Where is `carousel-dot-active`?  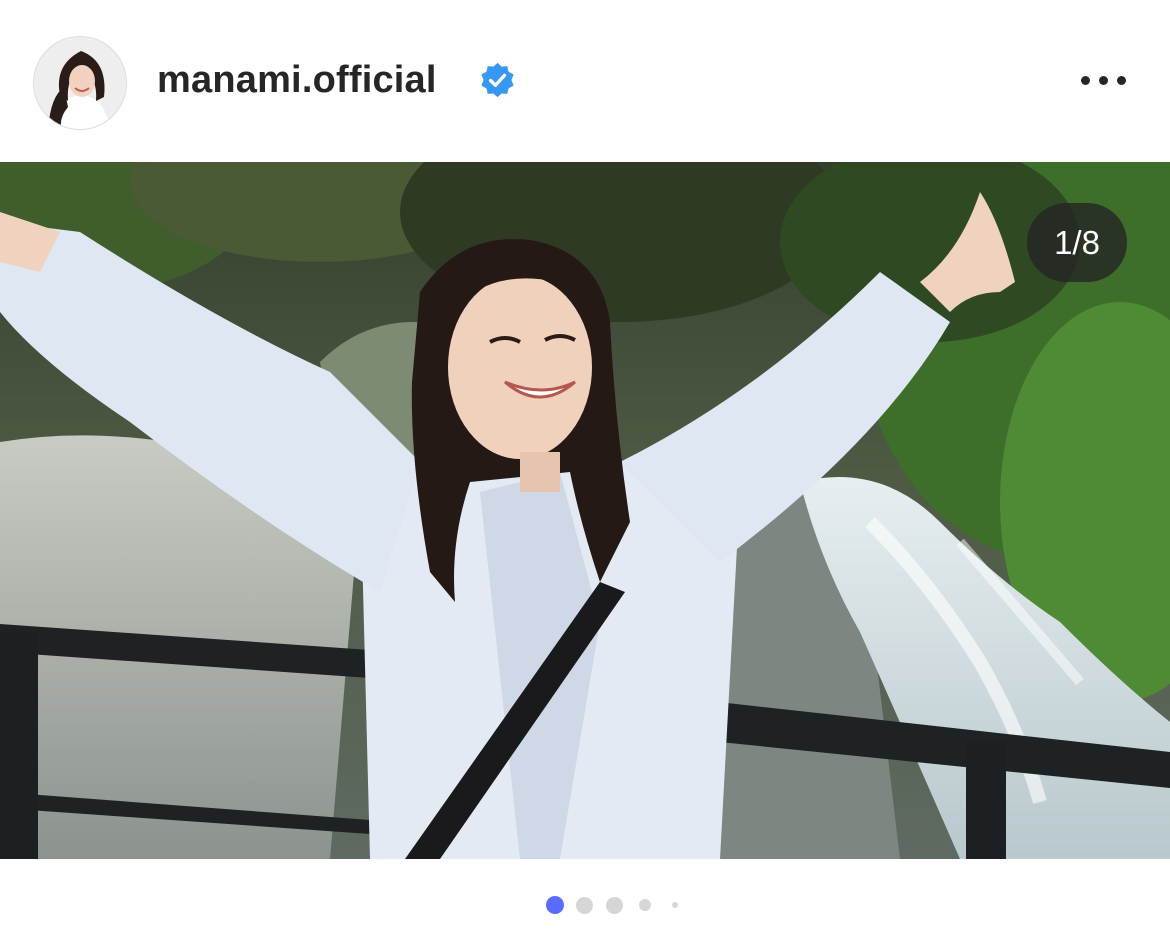
carousel-dot-active is located at coordinates (555, 905).